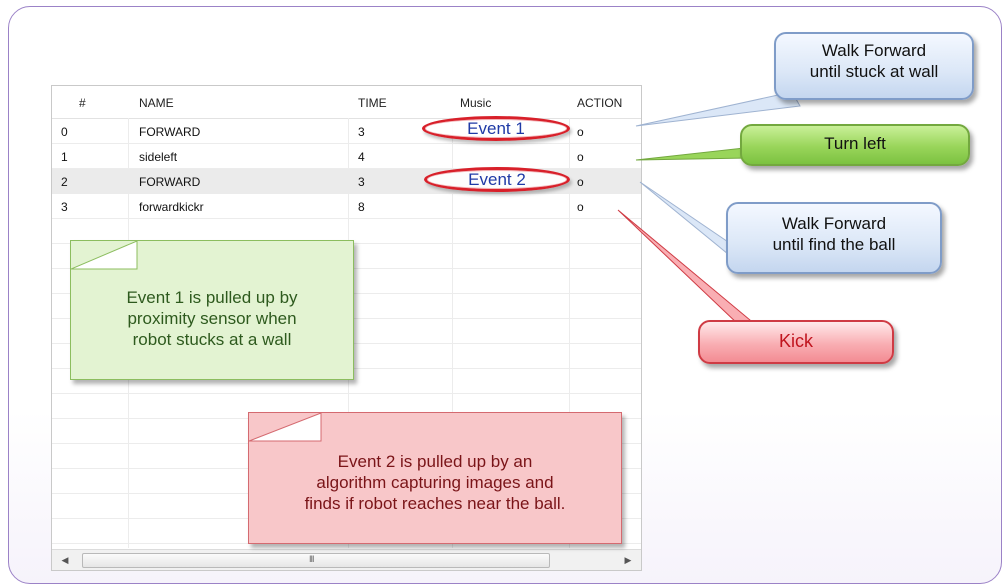 This screenshot has height=588, width=1004. I want to click on callout-text: Kick, so click(795, 341).